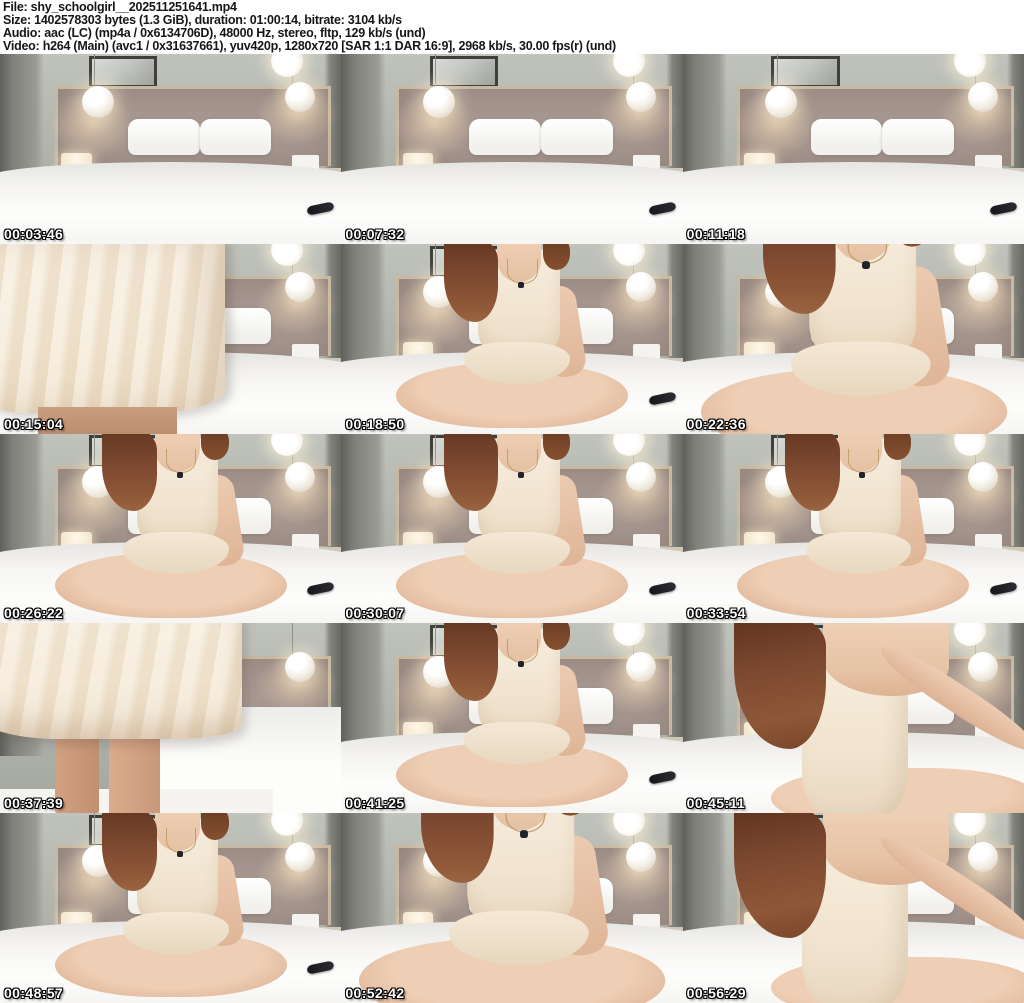 Image resolution: width=1024 pixels, height=1003 pixels. What do you see at coordinates (375, 423) in the screenshot?
I see `timestamp-overlay: 00:18:50` at bounding box center [375, 423].